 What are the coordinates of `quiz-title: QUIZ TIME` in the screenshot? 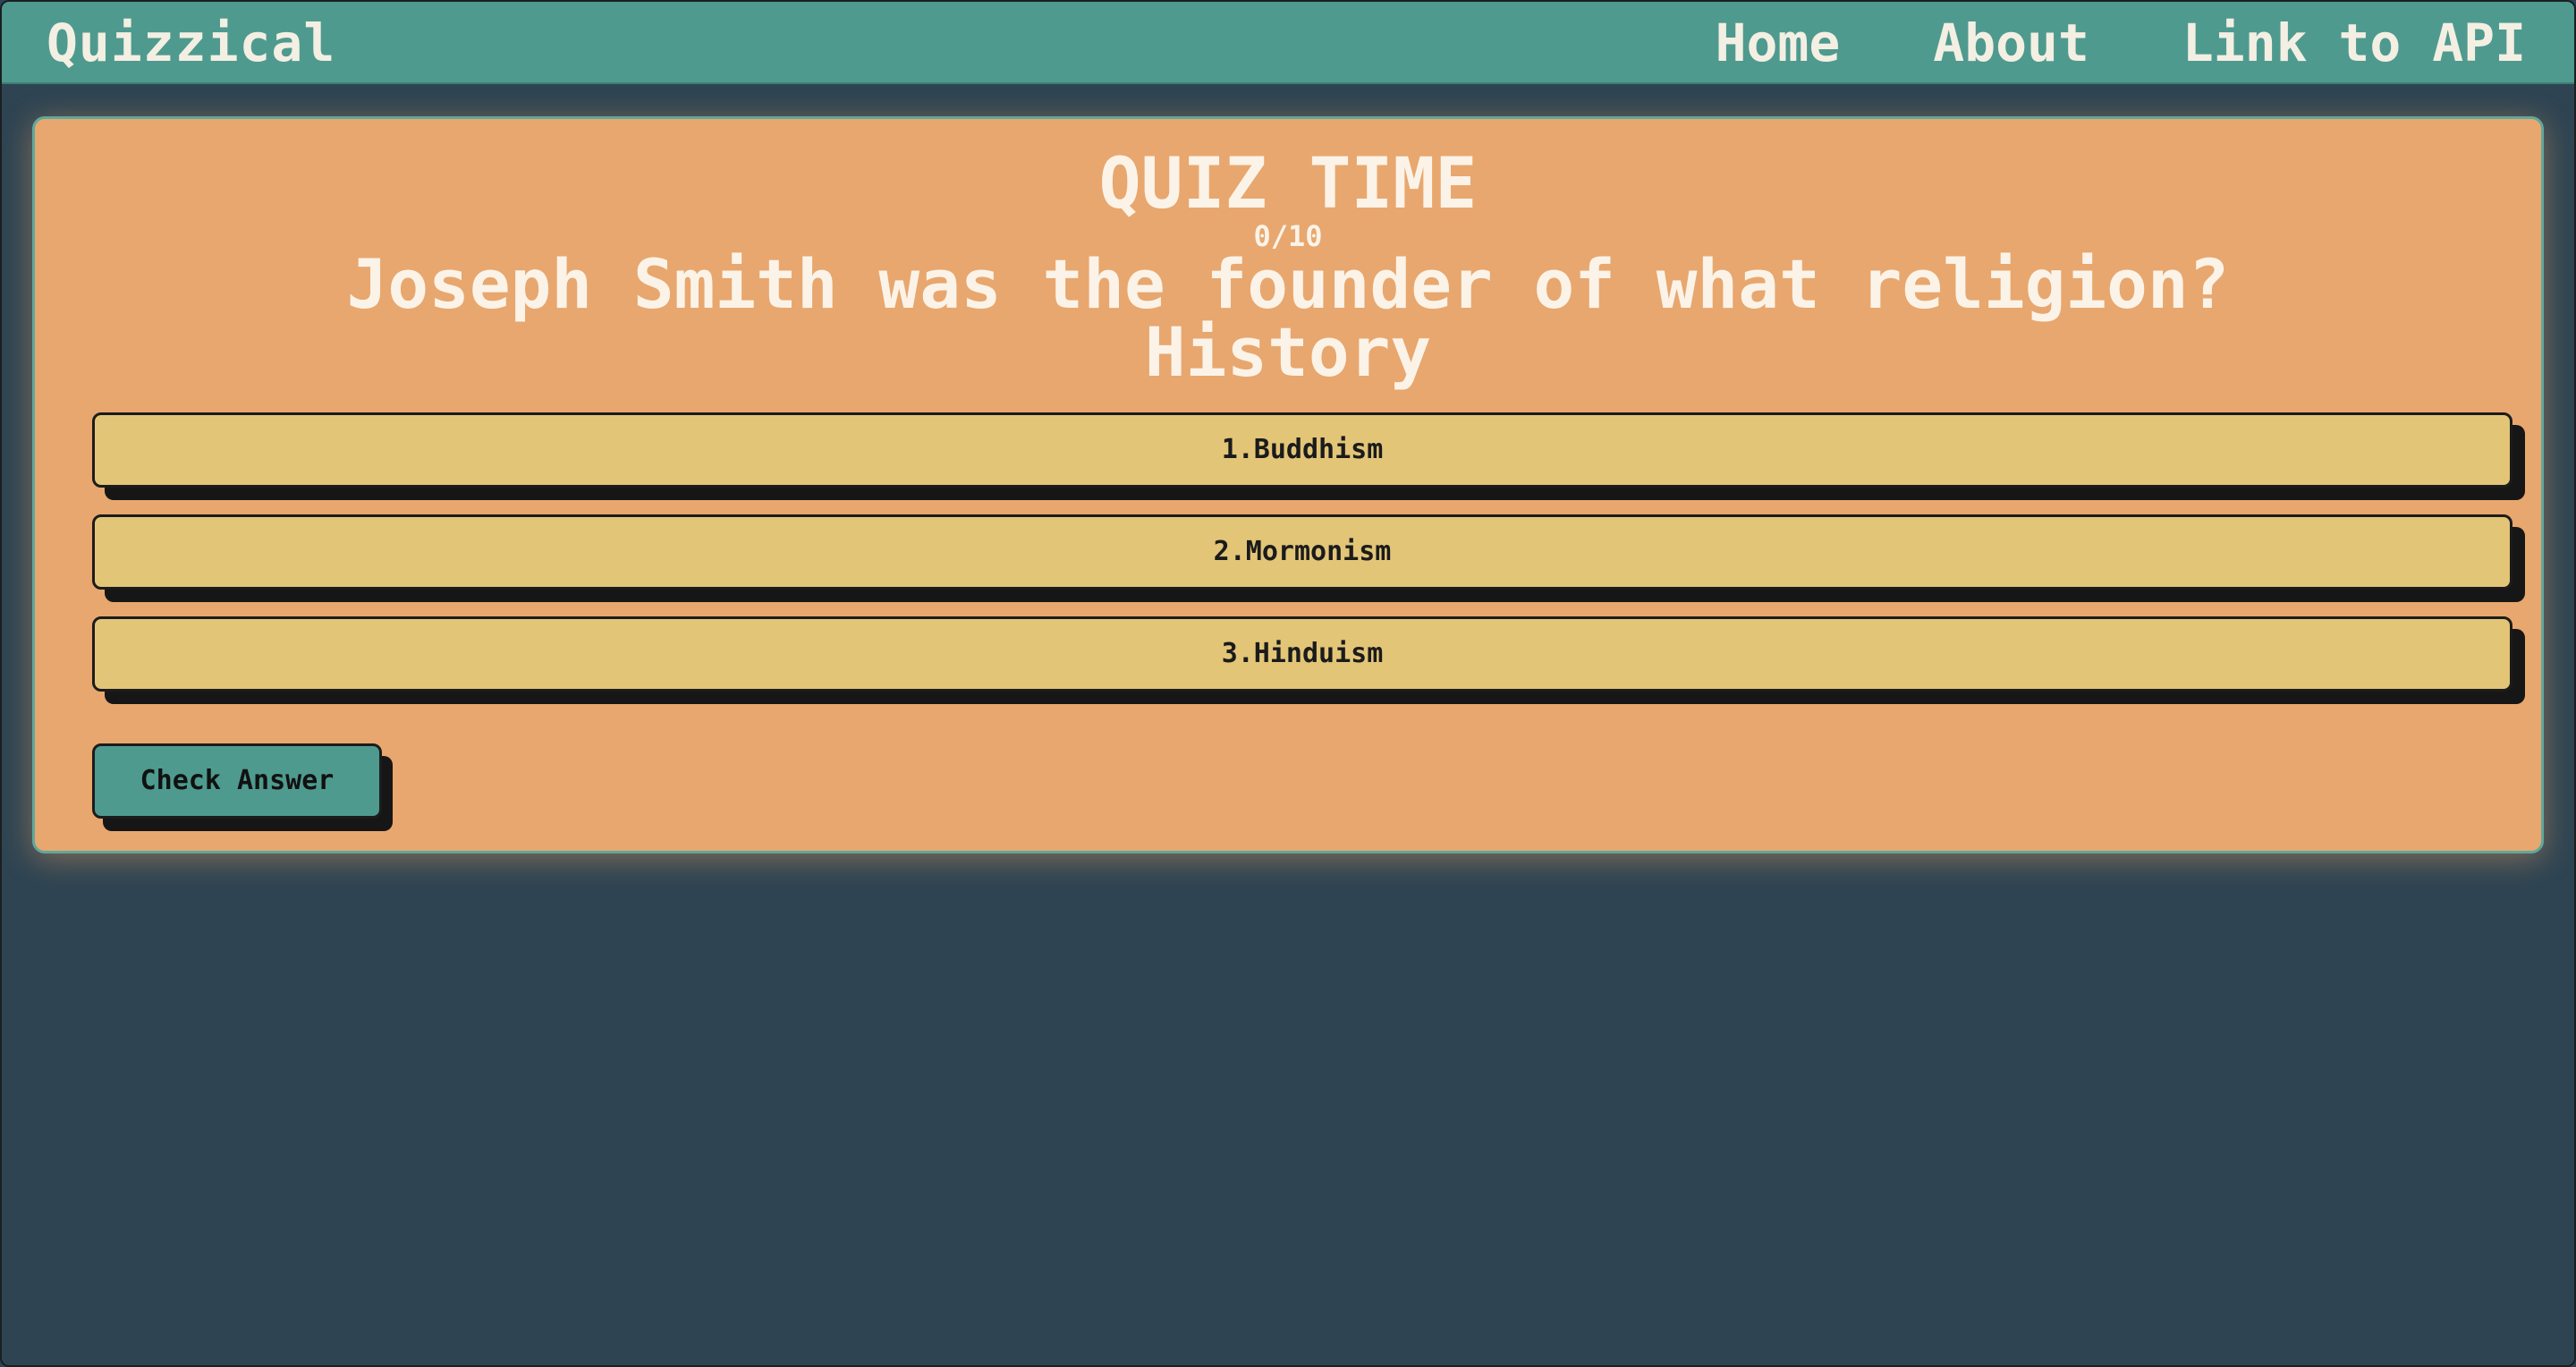 It's located at (1288, 185).